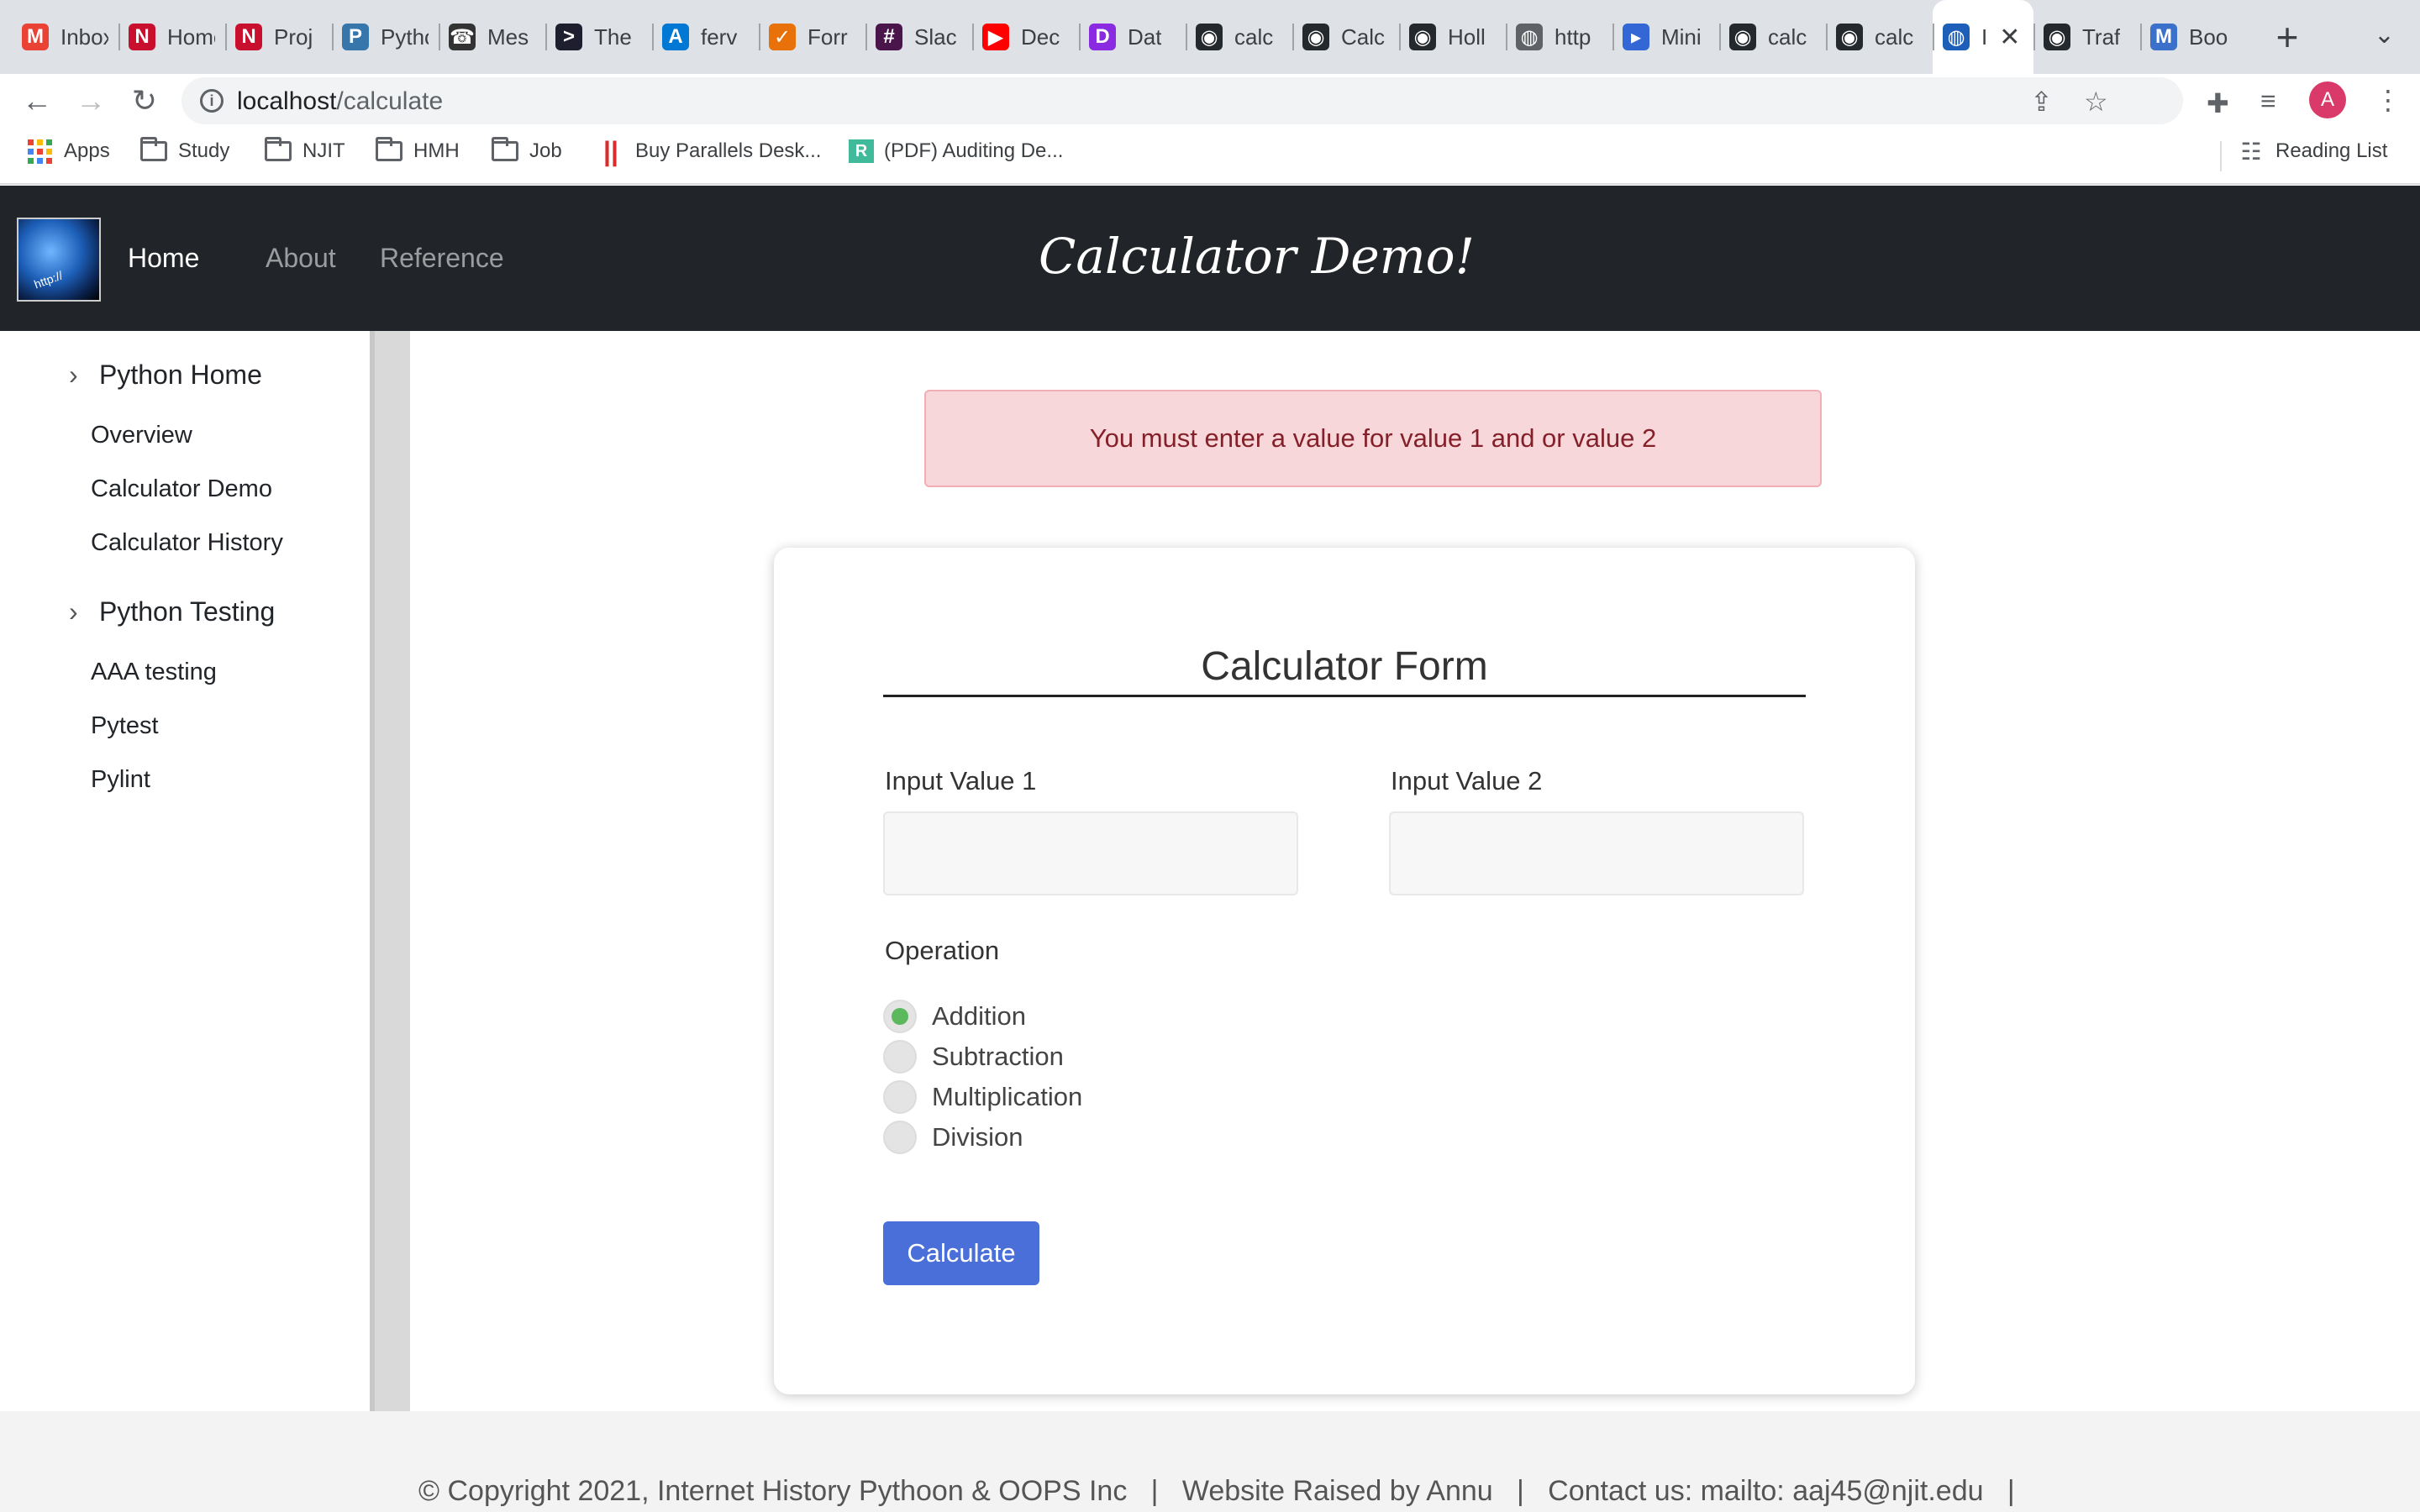 The height and width of the screenshot is (1512, 2420). I want to click on bookmark-star-icon: ☆, so click(2096, 102).